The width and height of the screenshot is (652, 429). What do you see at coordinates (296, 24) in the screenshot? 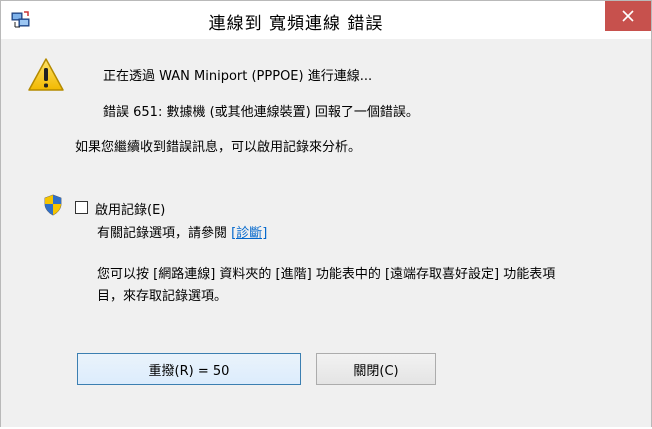
I see `window-title: 連線到 寬頻連線 錯誤` at bounding box center [296, 24].